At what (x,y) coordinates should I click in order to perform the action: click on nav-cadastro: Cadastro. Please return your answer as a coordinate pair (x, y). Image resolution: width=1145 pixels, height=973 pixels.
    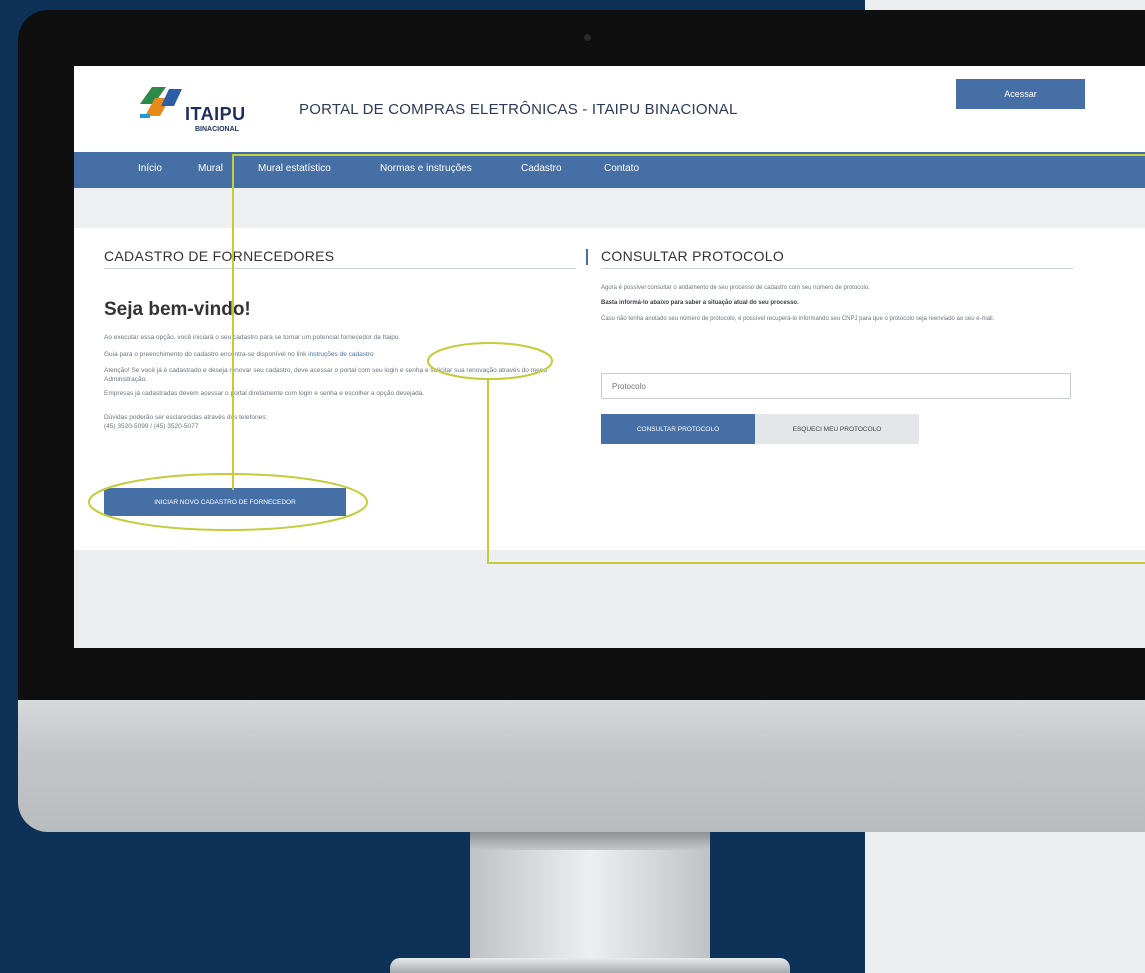
    Looking at the image, I should click on (541, 168).